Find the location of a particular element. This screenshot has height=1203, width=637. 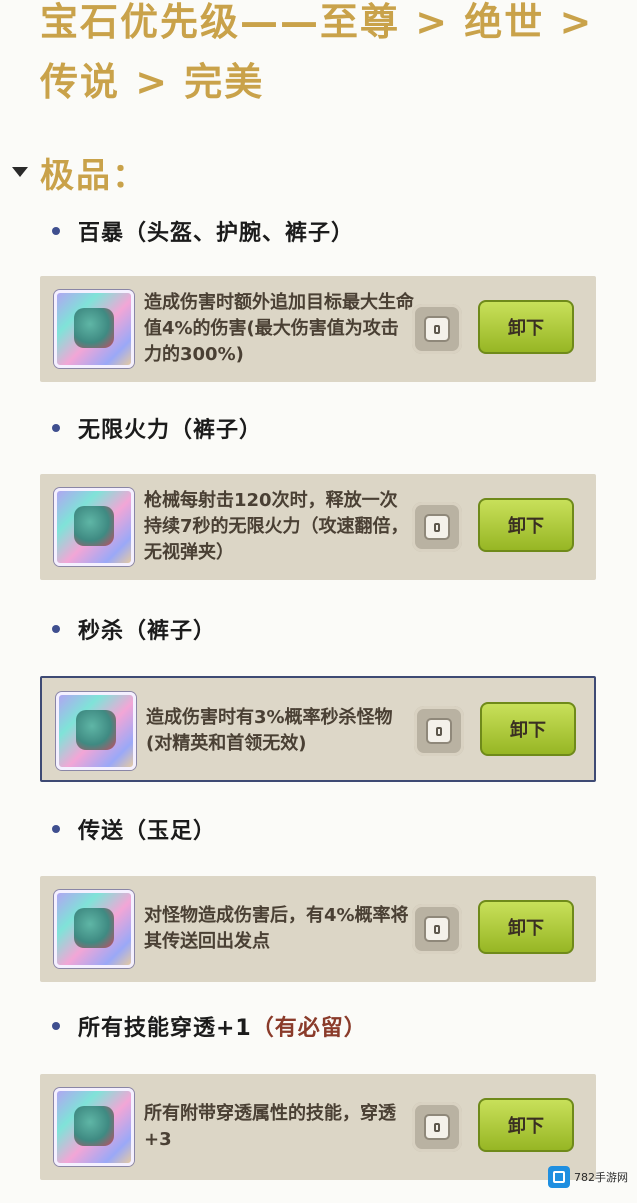

gem-card: 枪械每射击120次时，释放一次持续7秒的无限火力（攻速翻倍，无视弹夹） 卸下 is located at coordinates (318, 527).